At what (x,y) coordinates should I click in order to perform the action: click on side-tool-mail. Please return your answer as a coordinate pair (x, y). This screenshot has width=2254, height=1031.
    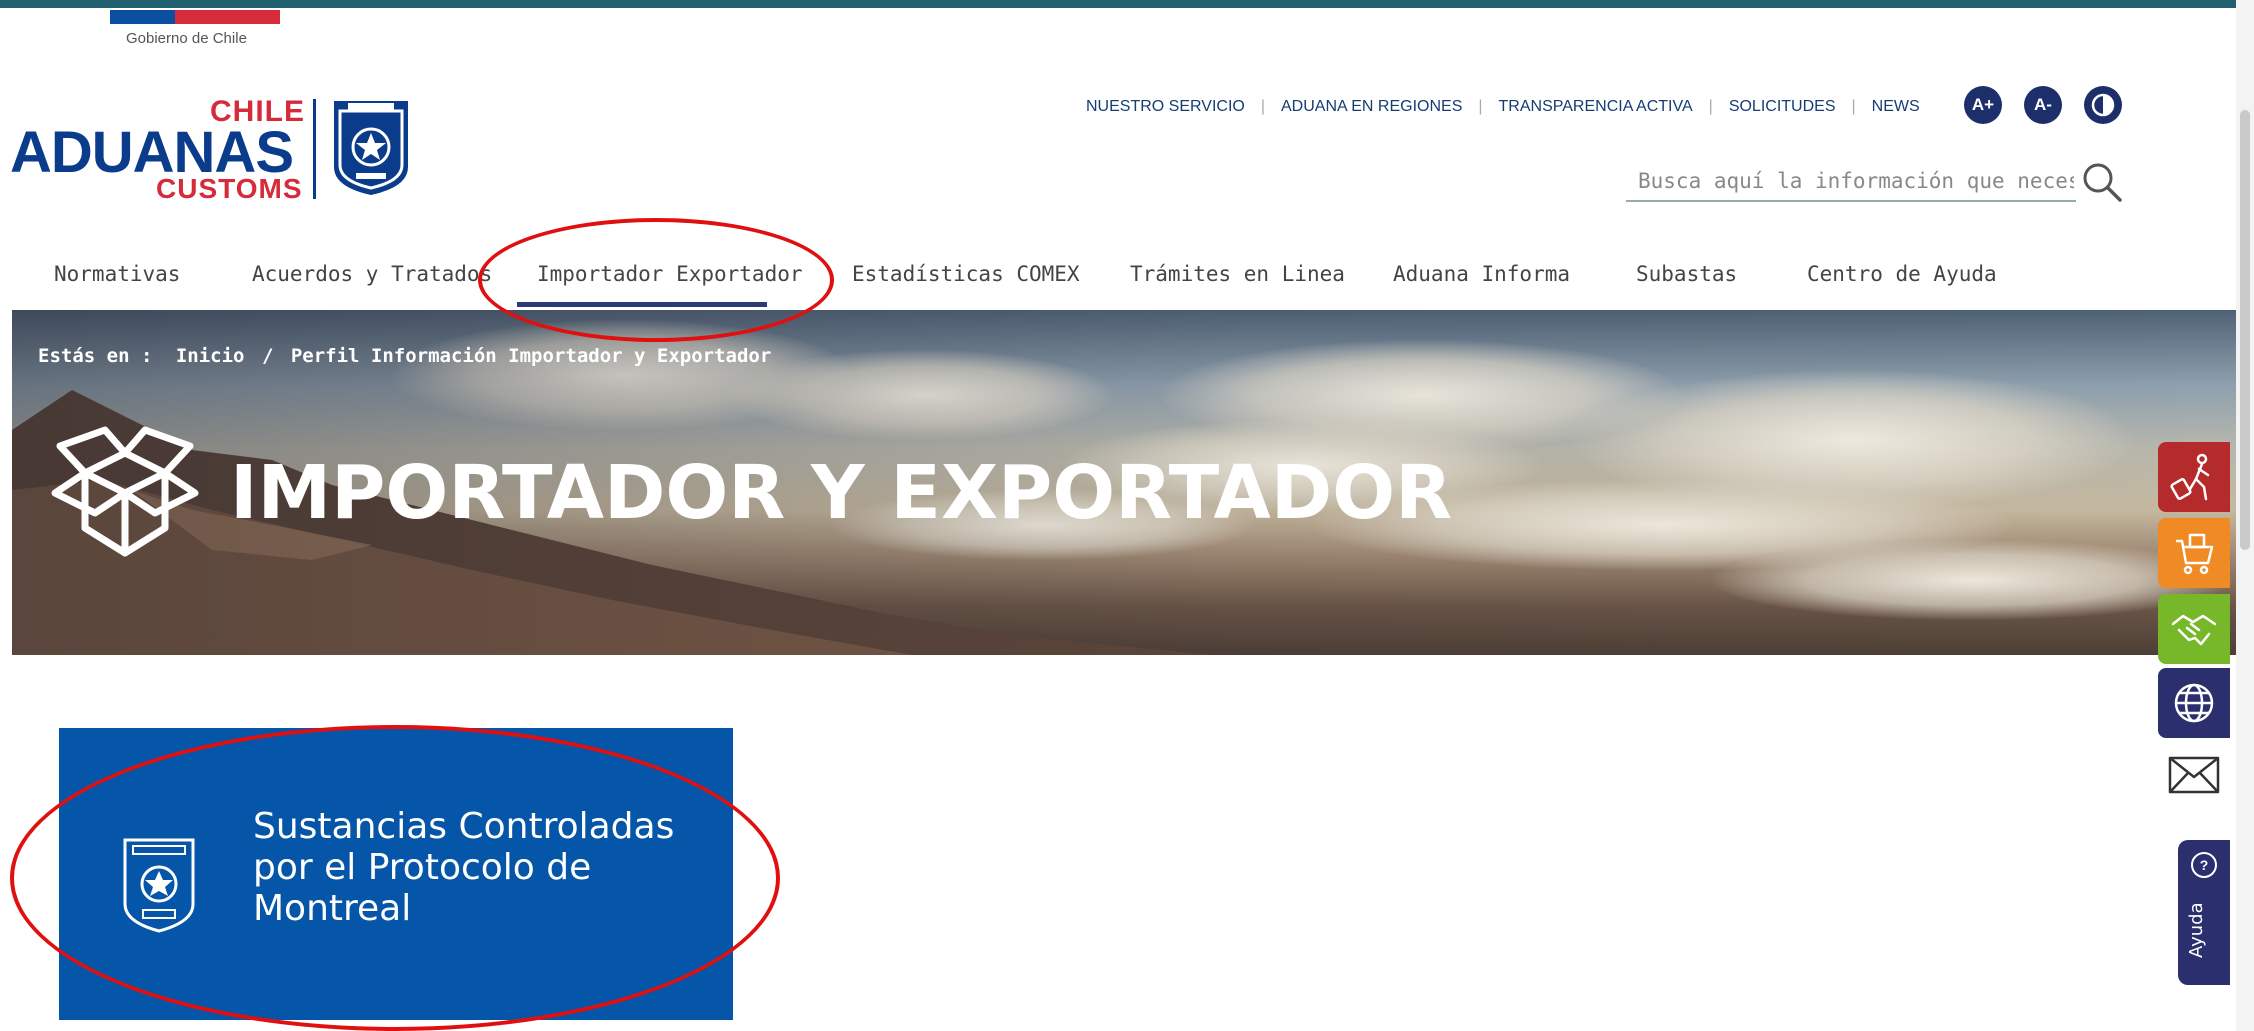
    Looking at the image, I should click on (2194, 775).